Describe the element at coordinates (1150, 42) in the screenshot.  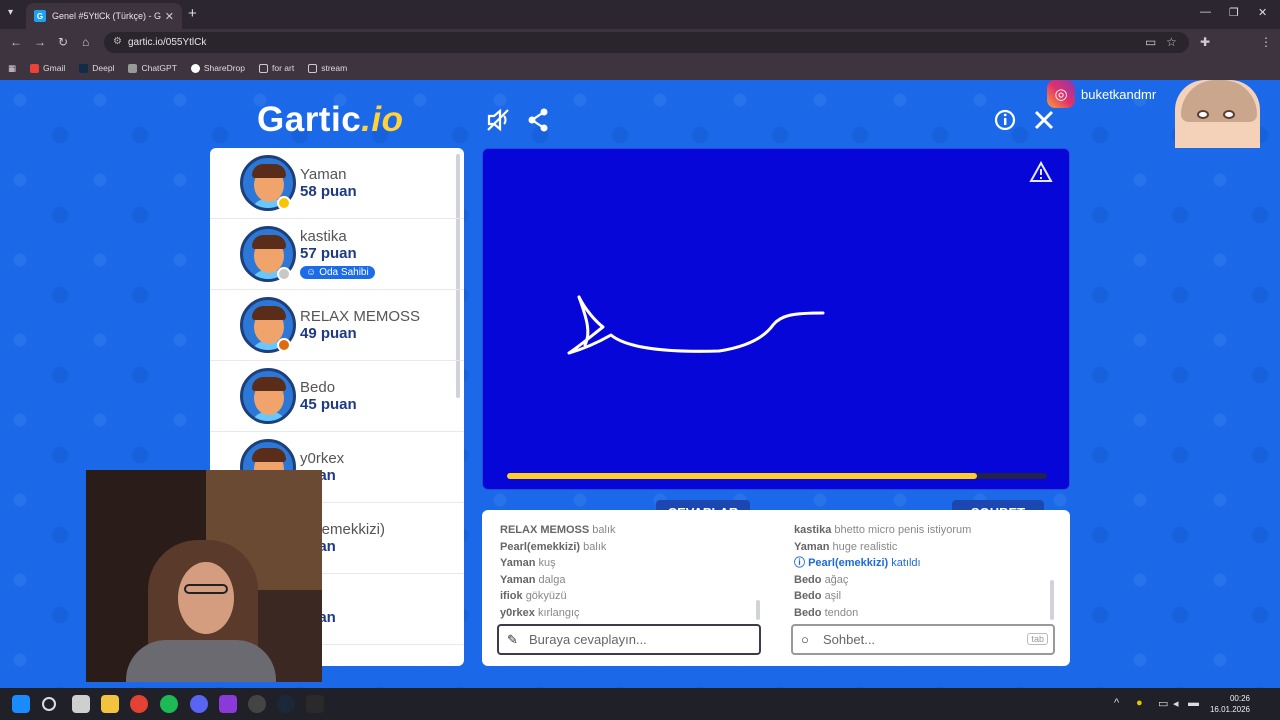
I see `cast-icon: ▭` at that location.